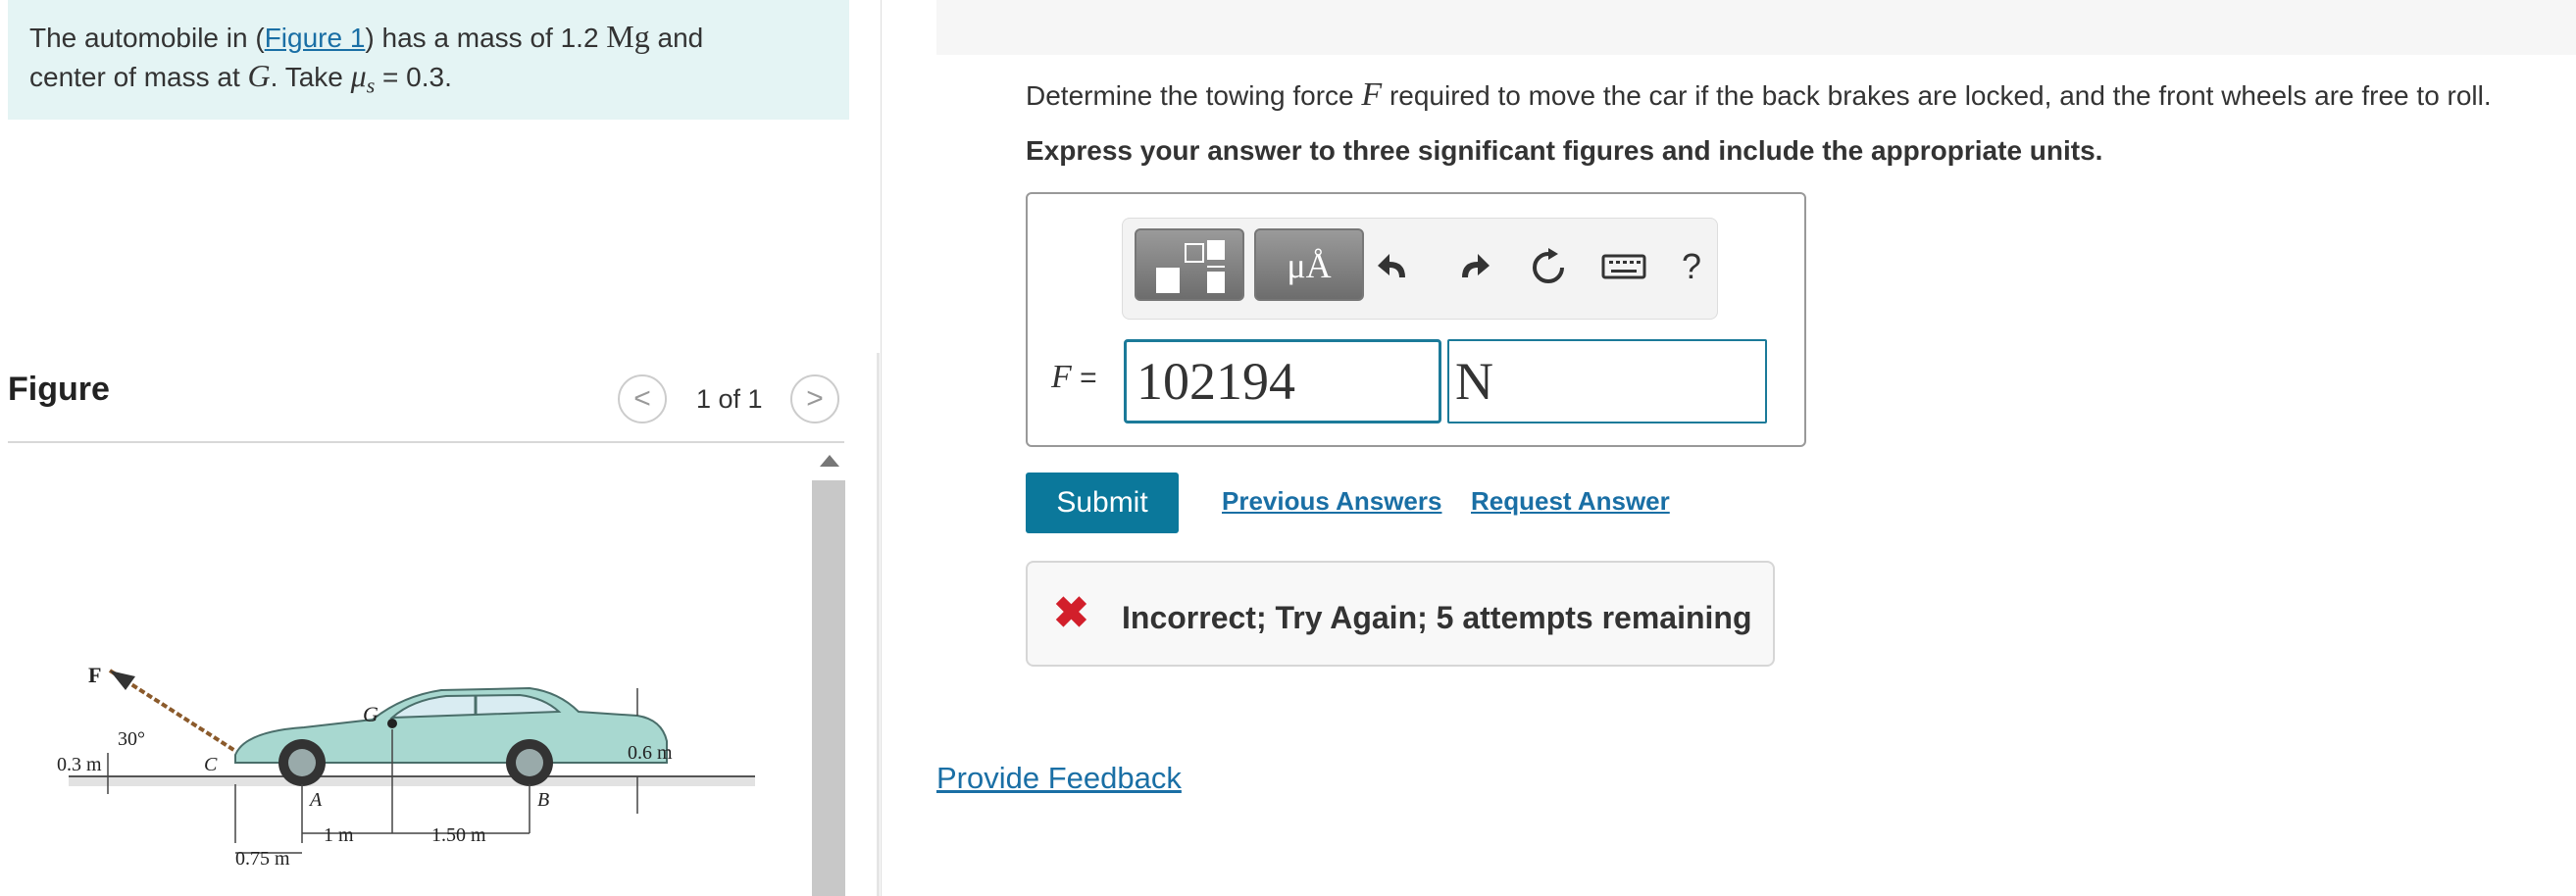 The image size is (2576, 896). Describe the element at coordinates (59, 390) in the screenshot. I see `figure-title: Figure` at that location.